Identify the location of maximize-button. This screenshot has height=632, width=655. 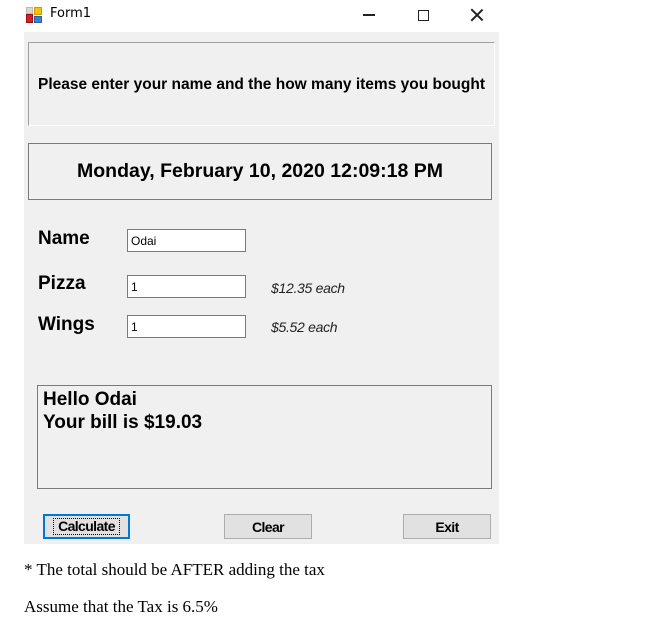
(423, 15).